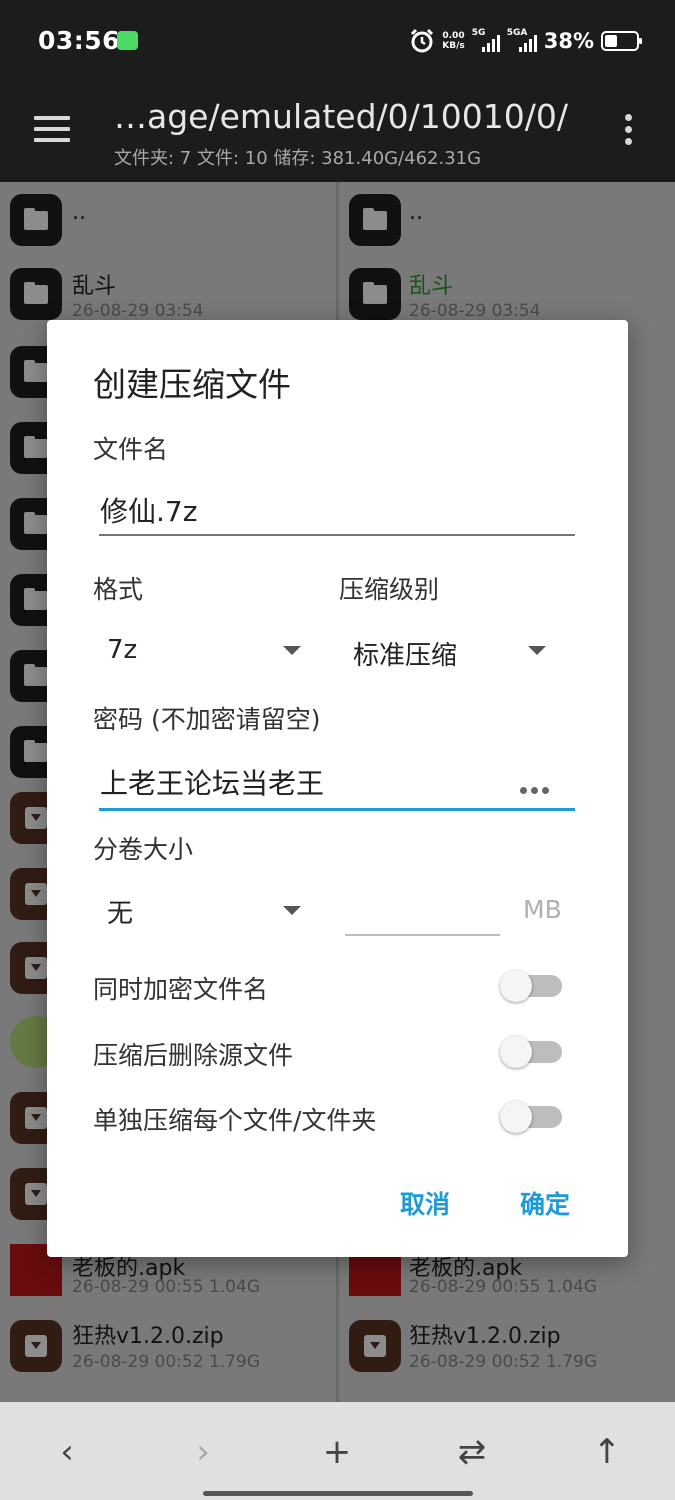 The height and width of the screenshot is (1500, 675). What do you see at coordinates (453, 46) in the screenshot?
I see `speed-unit: KB/s` at bounding box center [453, 46].